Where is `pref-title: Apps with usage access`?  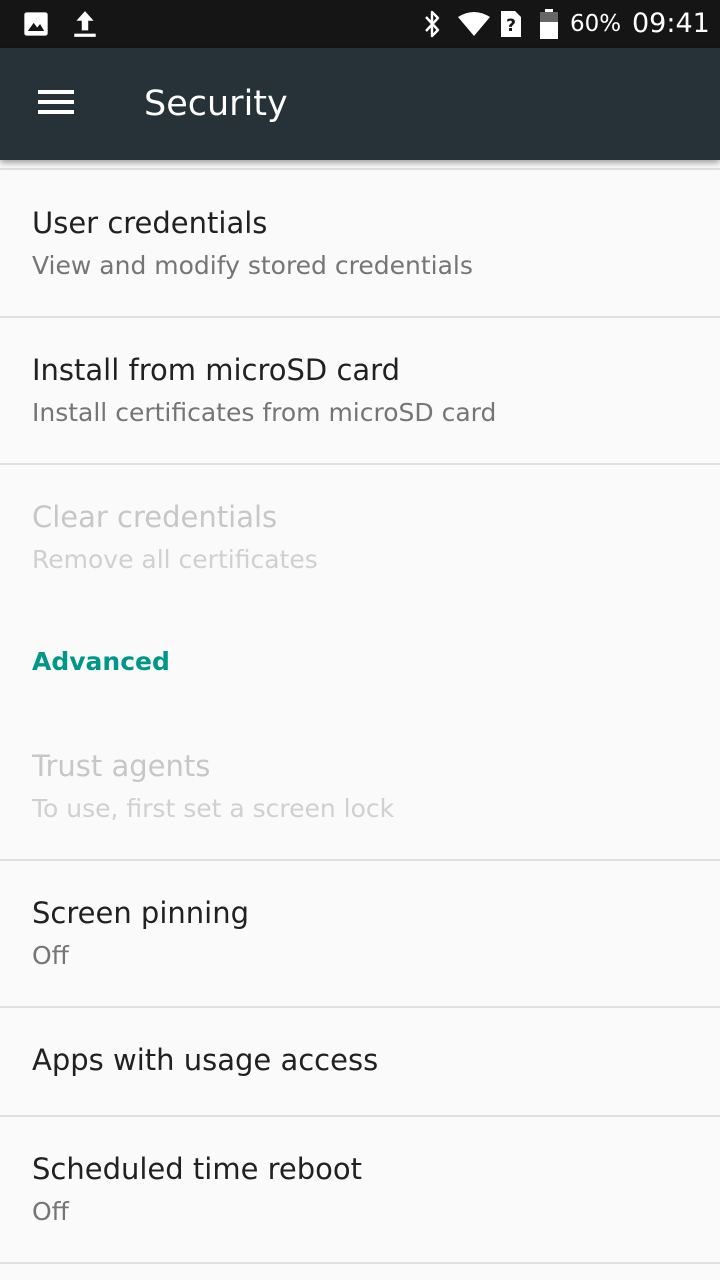
pref-title: Apps with usage access is located at coordinates (205, 1060).